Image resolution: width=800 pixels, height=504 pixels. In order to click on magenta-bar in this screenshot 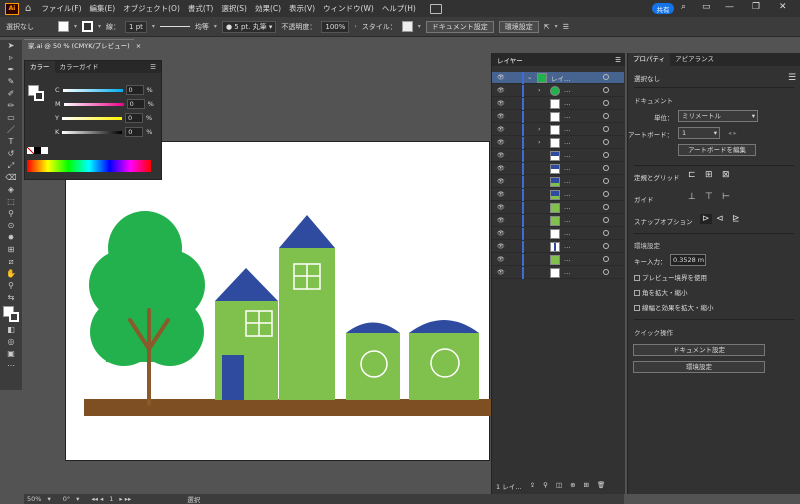, I will do `click(93, 104)`.